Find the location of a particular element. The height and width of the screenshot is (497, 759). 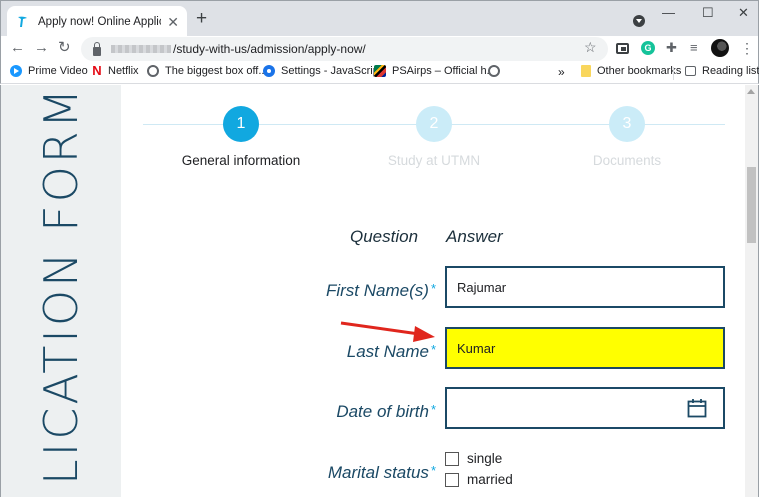

vertical-form-title: LICATION FORM is located at coordinates (61, 285).